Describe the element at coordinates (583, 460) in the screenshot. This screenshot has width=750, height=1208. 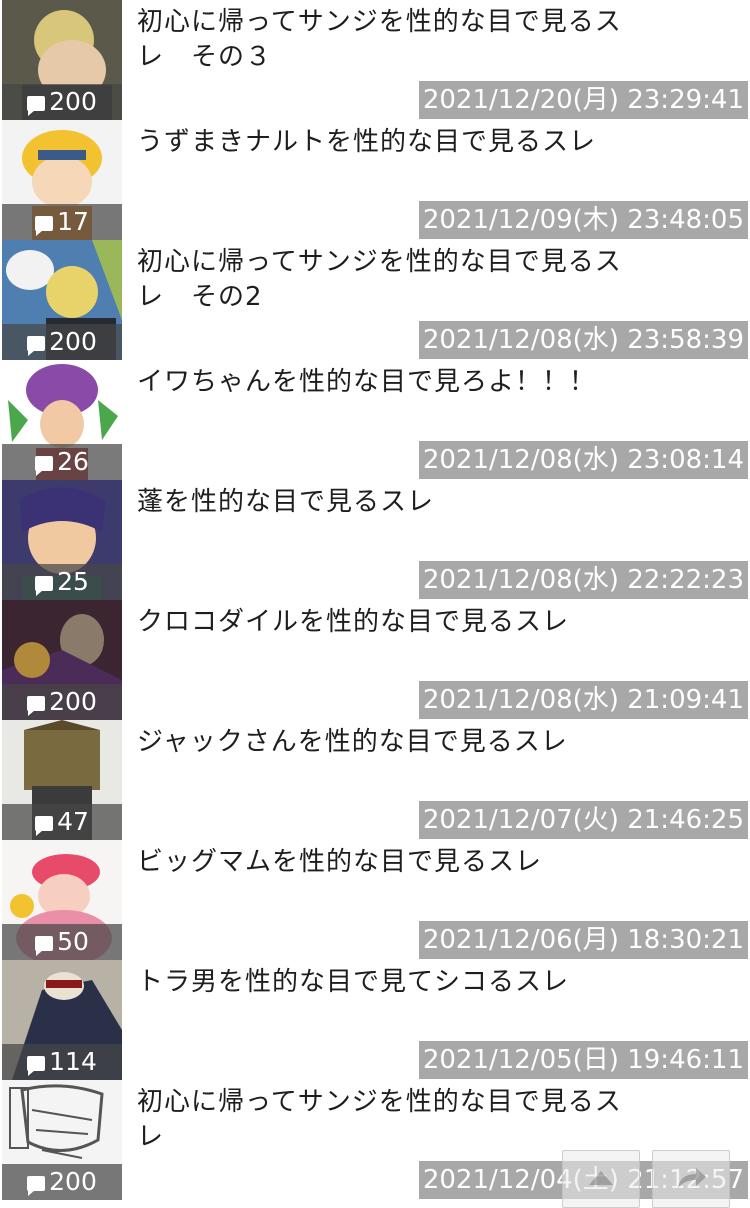
I see `thread-date: 2021/12/08(水) 23:08:14` at that location.